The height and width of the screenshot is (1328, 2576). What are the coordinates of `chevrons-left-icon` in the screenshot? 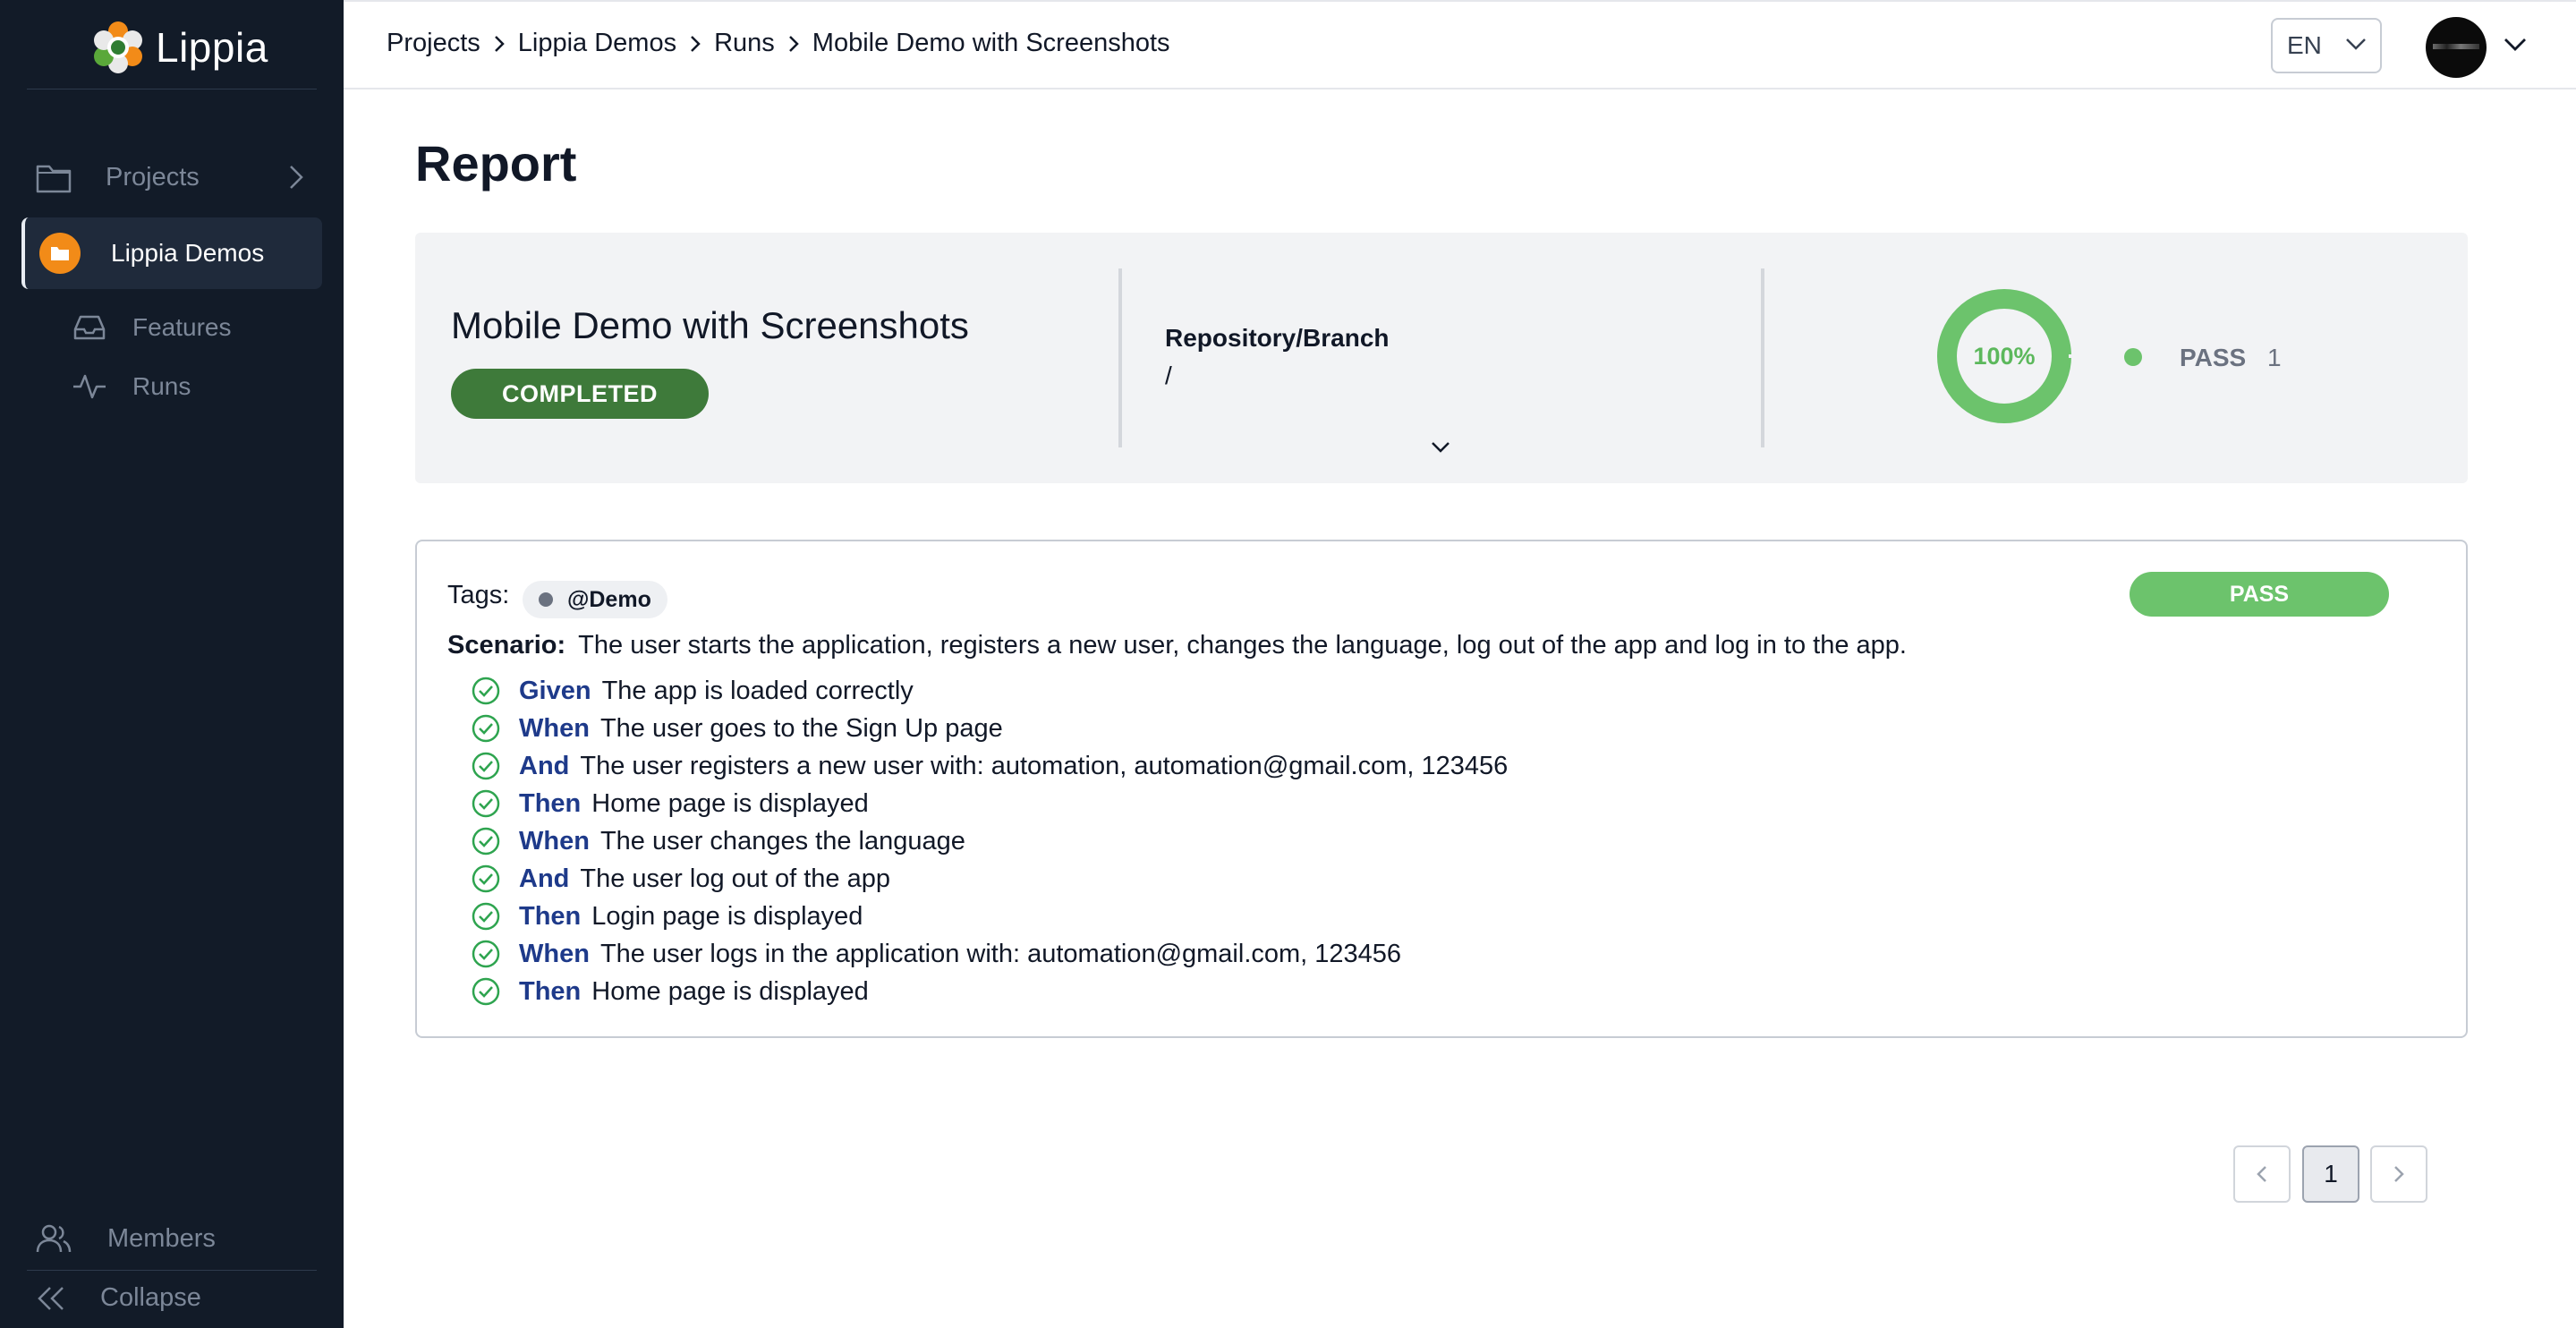 It's located at (51, 1298).